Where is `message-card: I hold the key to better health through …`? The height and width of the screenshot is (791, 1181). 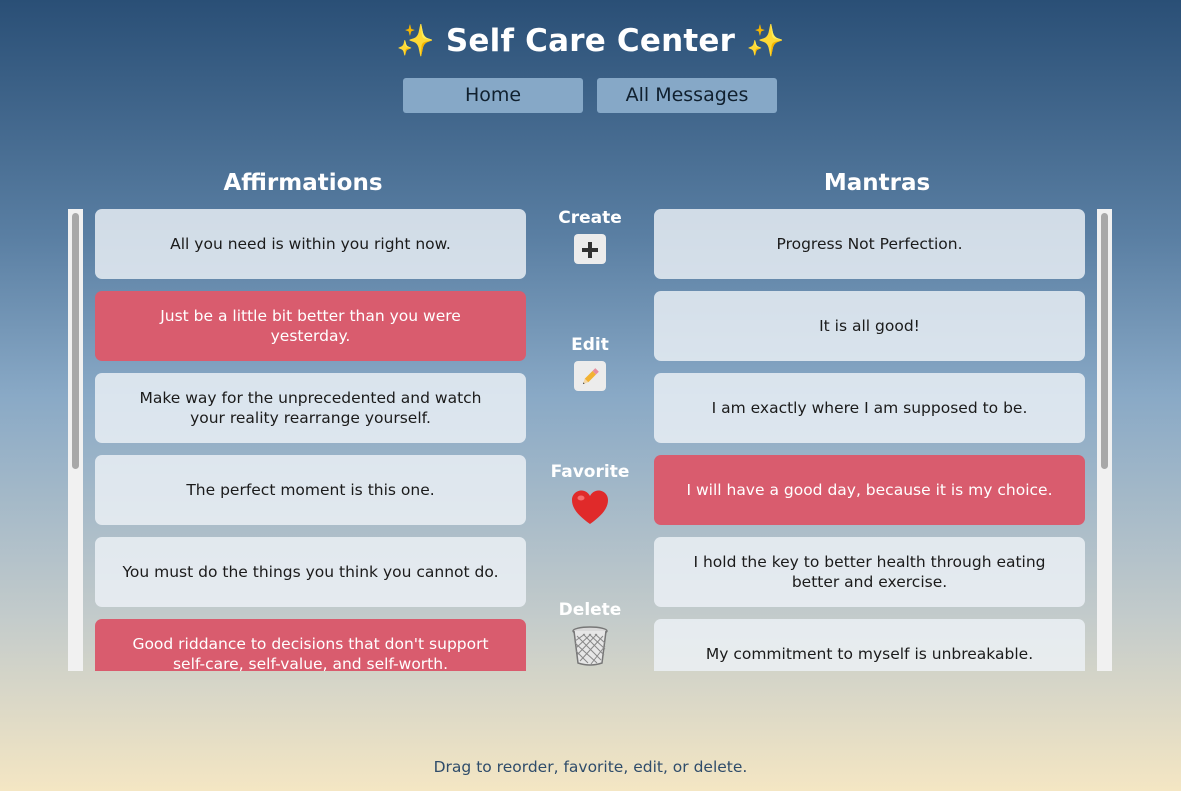 message-card: I hold the key to better health through … is located at coordinates (869, 572).